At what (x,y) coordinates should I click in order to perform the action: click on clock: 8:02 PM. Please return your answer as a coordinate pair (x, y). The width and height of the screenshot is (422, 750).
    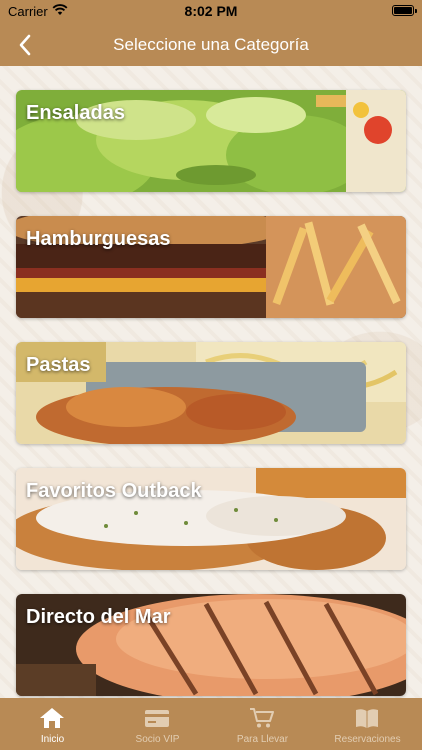
    Looking at the image, I should click on (211, 11).